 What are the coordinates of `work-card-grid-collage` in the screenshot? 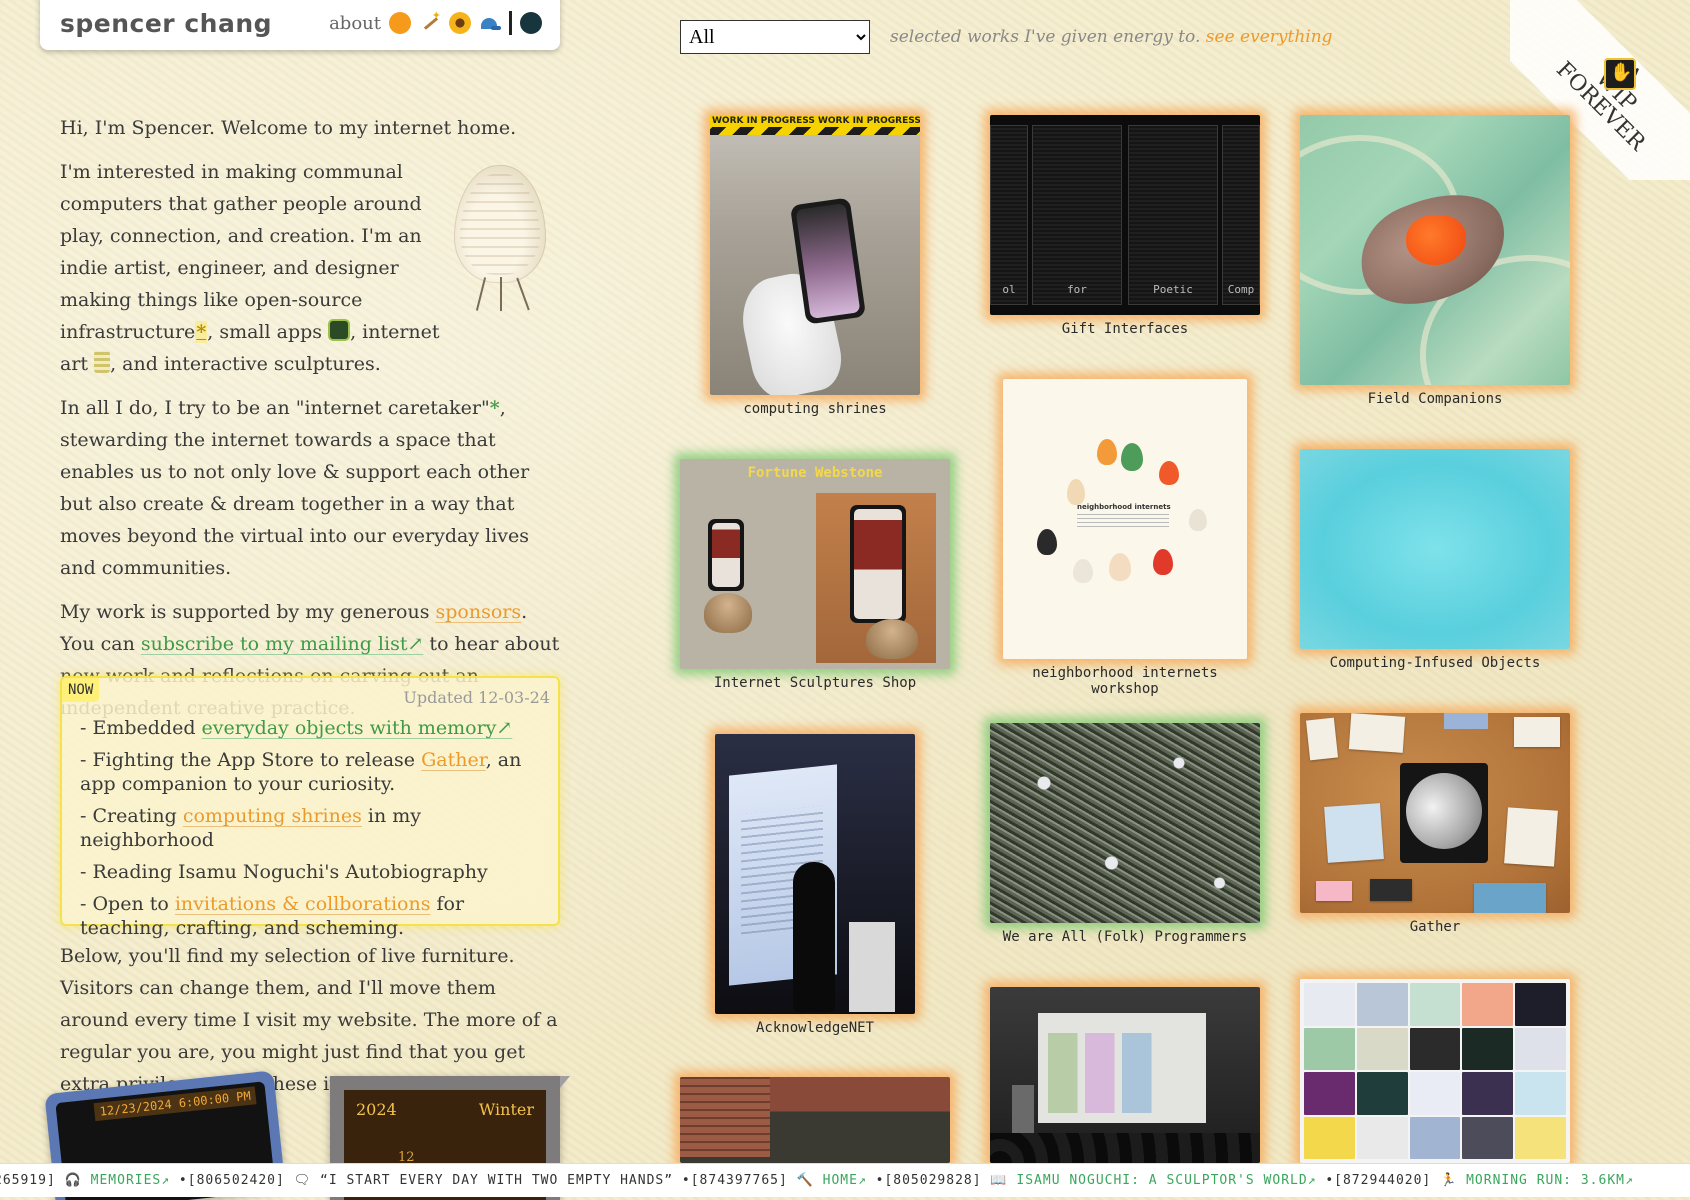 It's located at (1435, 1071).